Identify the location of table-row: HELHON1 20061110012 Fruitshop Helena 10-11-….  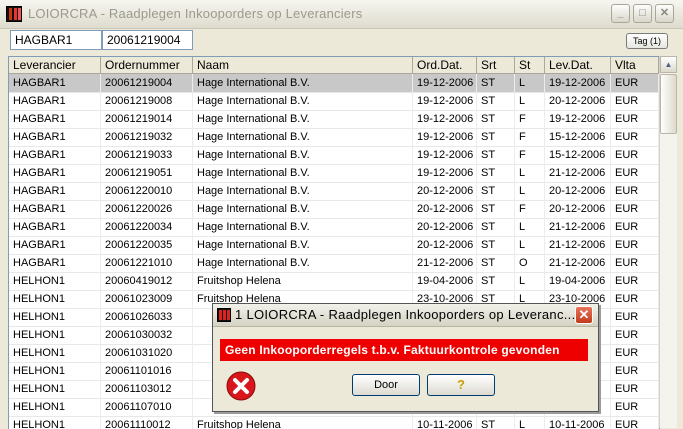
(334, 422).